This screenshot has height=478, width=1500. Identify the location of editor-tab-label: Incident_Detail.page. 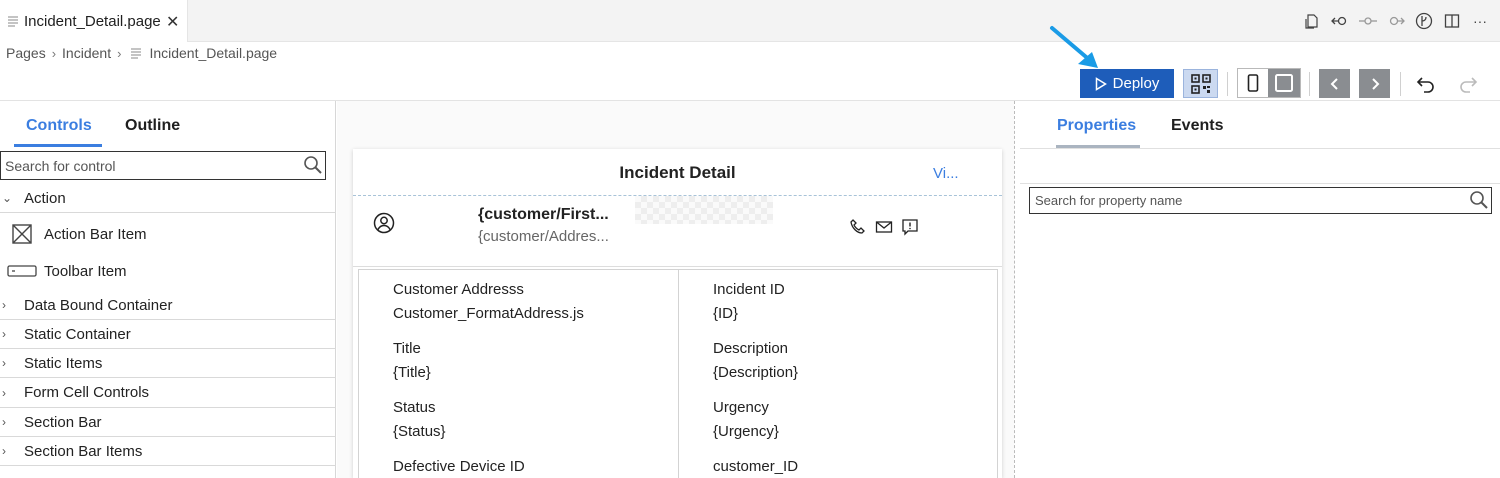
(92, 21).